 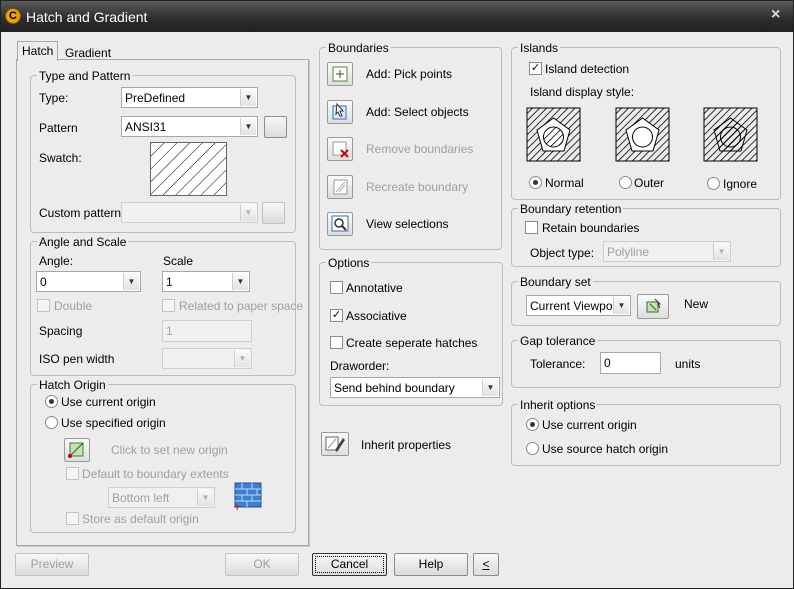 I want to click on inherit-properties-button, so click(x=335, y=444).